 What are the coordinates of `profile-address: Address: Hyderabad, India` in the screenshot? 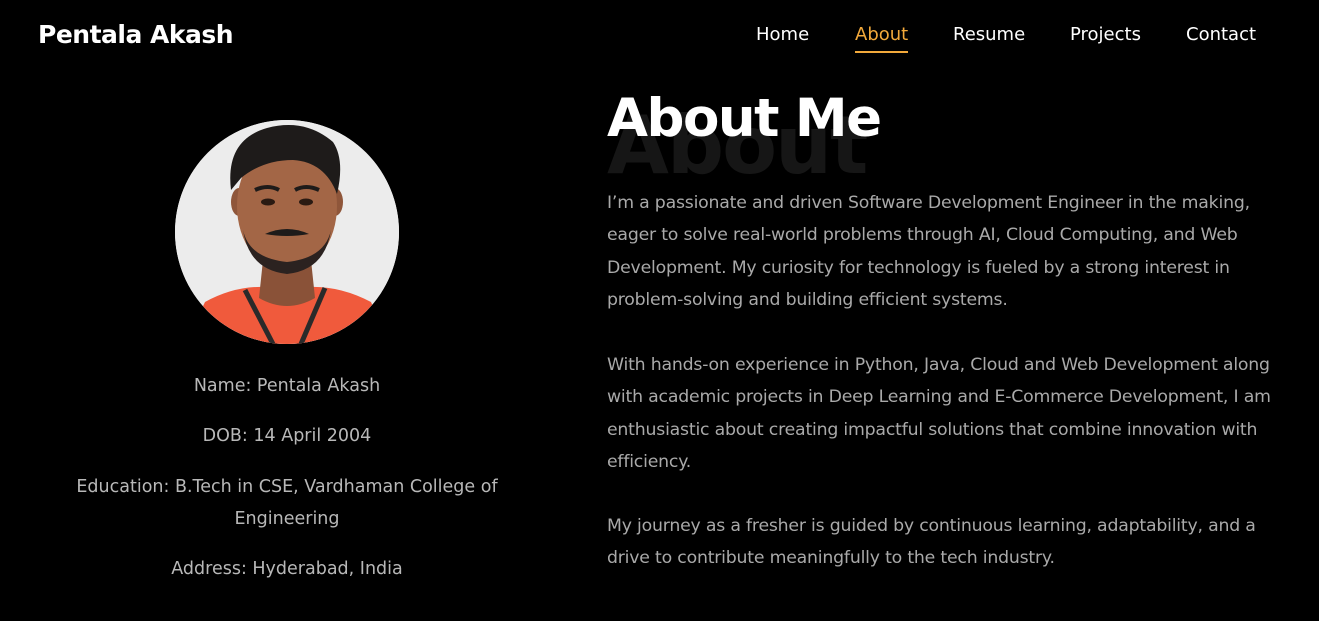 It's located at (287, 569).